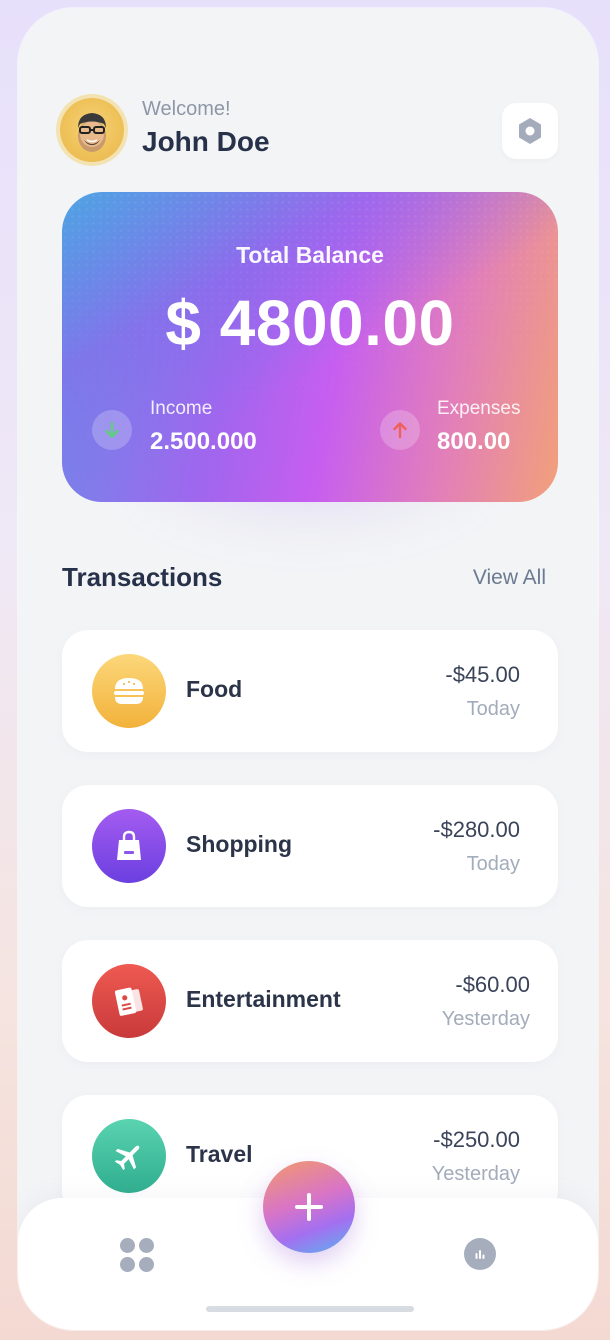 Image resolution: width=610 pixels, height=1340 pixels. I want to click on transaction-amount: -$60.00, so click(492, 984).